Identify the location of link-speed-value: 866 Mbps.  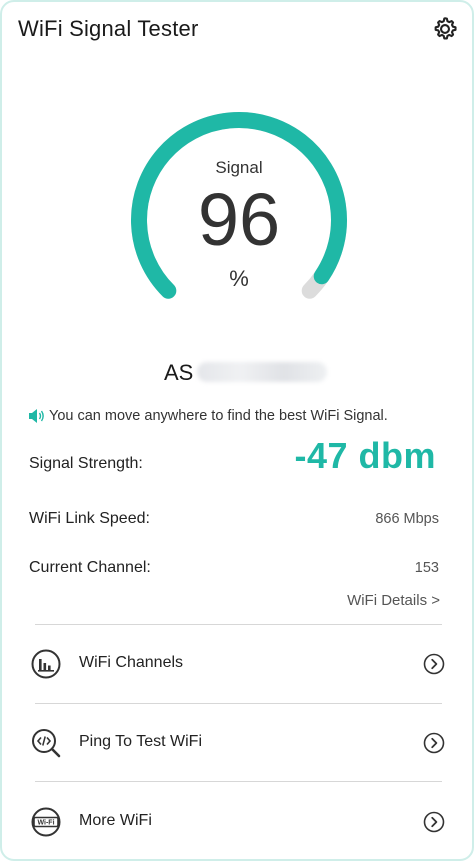
(407, 519).